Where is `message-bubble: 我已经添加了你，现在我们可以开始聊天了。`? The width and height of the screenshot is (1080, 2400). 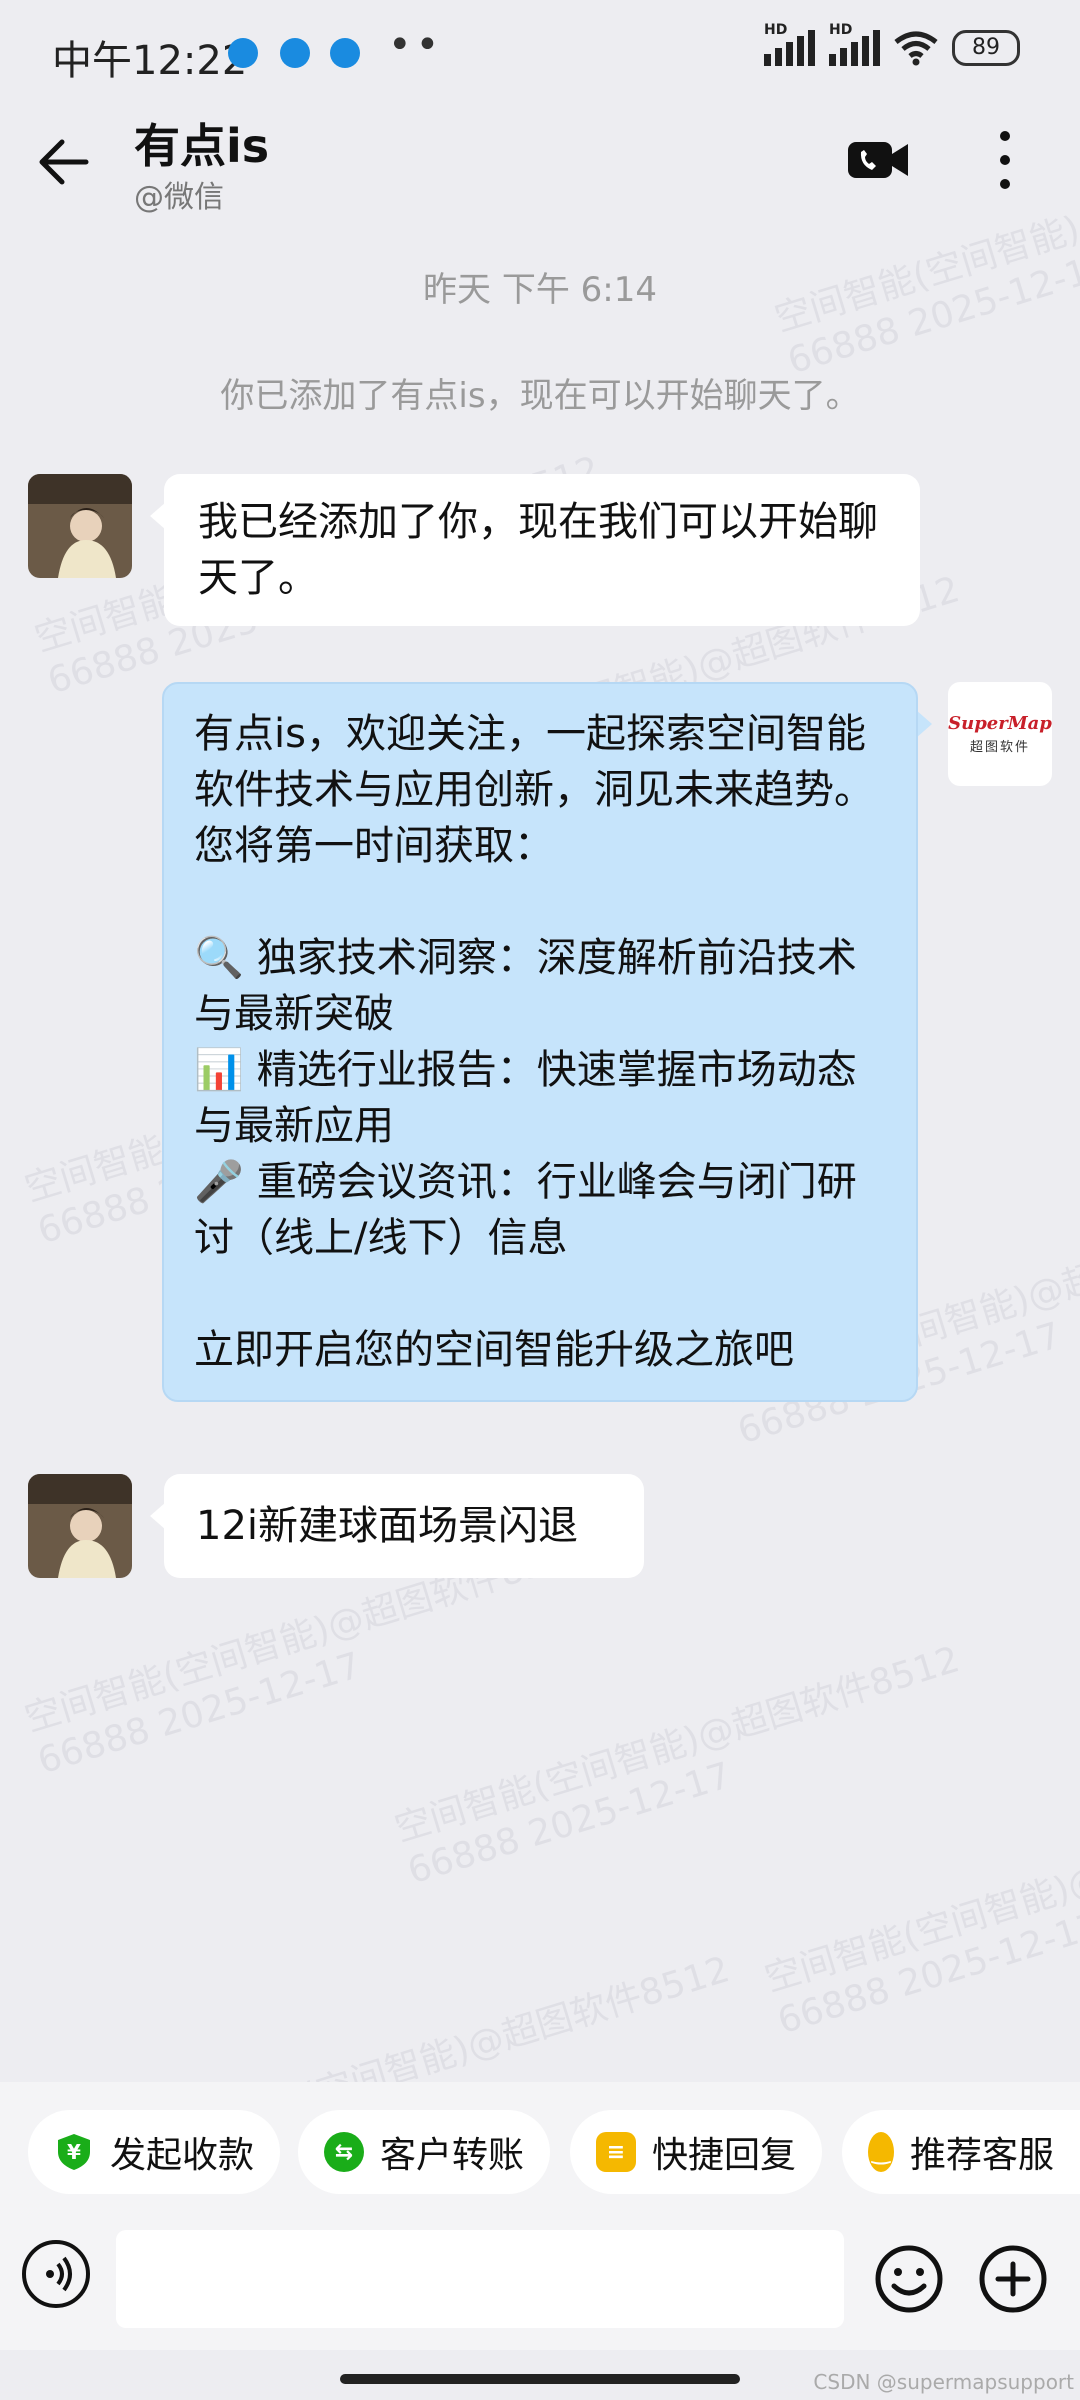 message-bubble: 我已经添加了你，现在我们可以开始聊天了。 is located at coordinates (542, 550).